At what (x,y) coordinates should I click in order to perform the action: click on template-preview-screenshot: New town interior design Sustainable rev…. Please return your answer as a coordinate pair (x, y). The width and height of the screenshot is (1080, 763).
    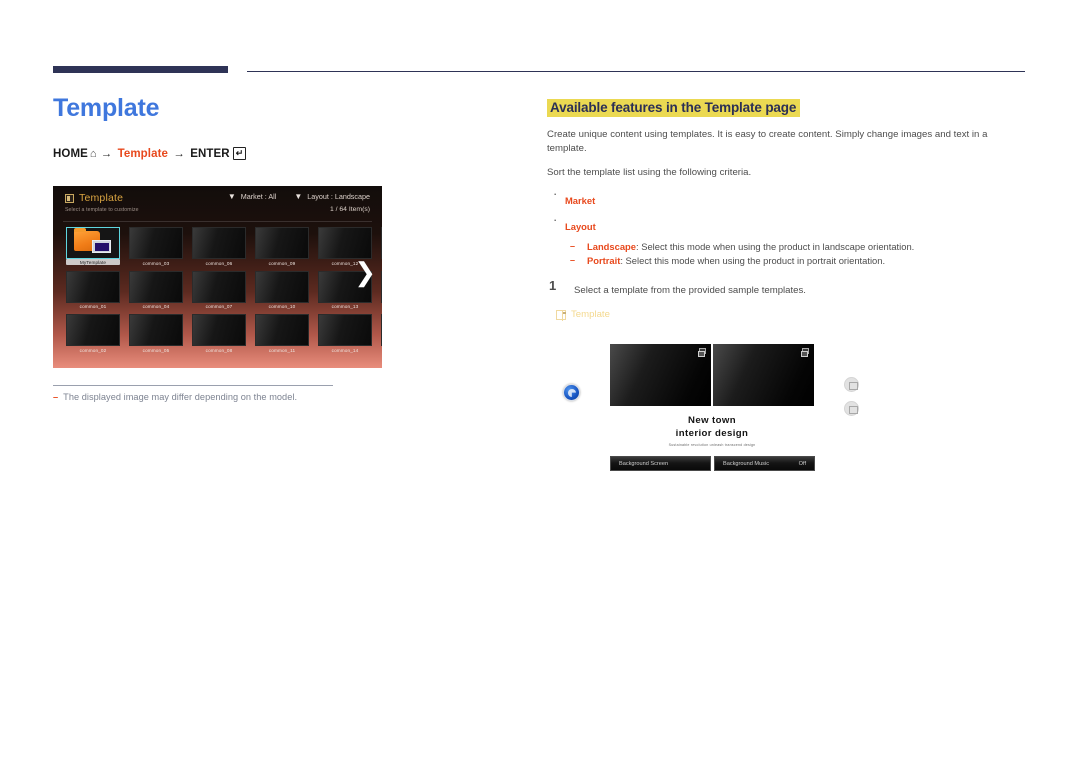
    Looking at the image, I should click on (717, 408).